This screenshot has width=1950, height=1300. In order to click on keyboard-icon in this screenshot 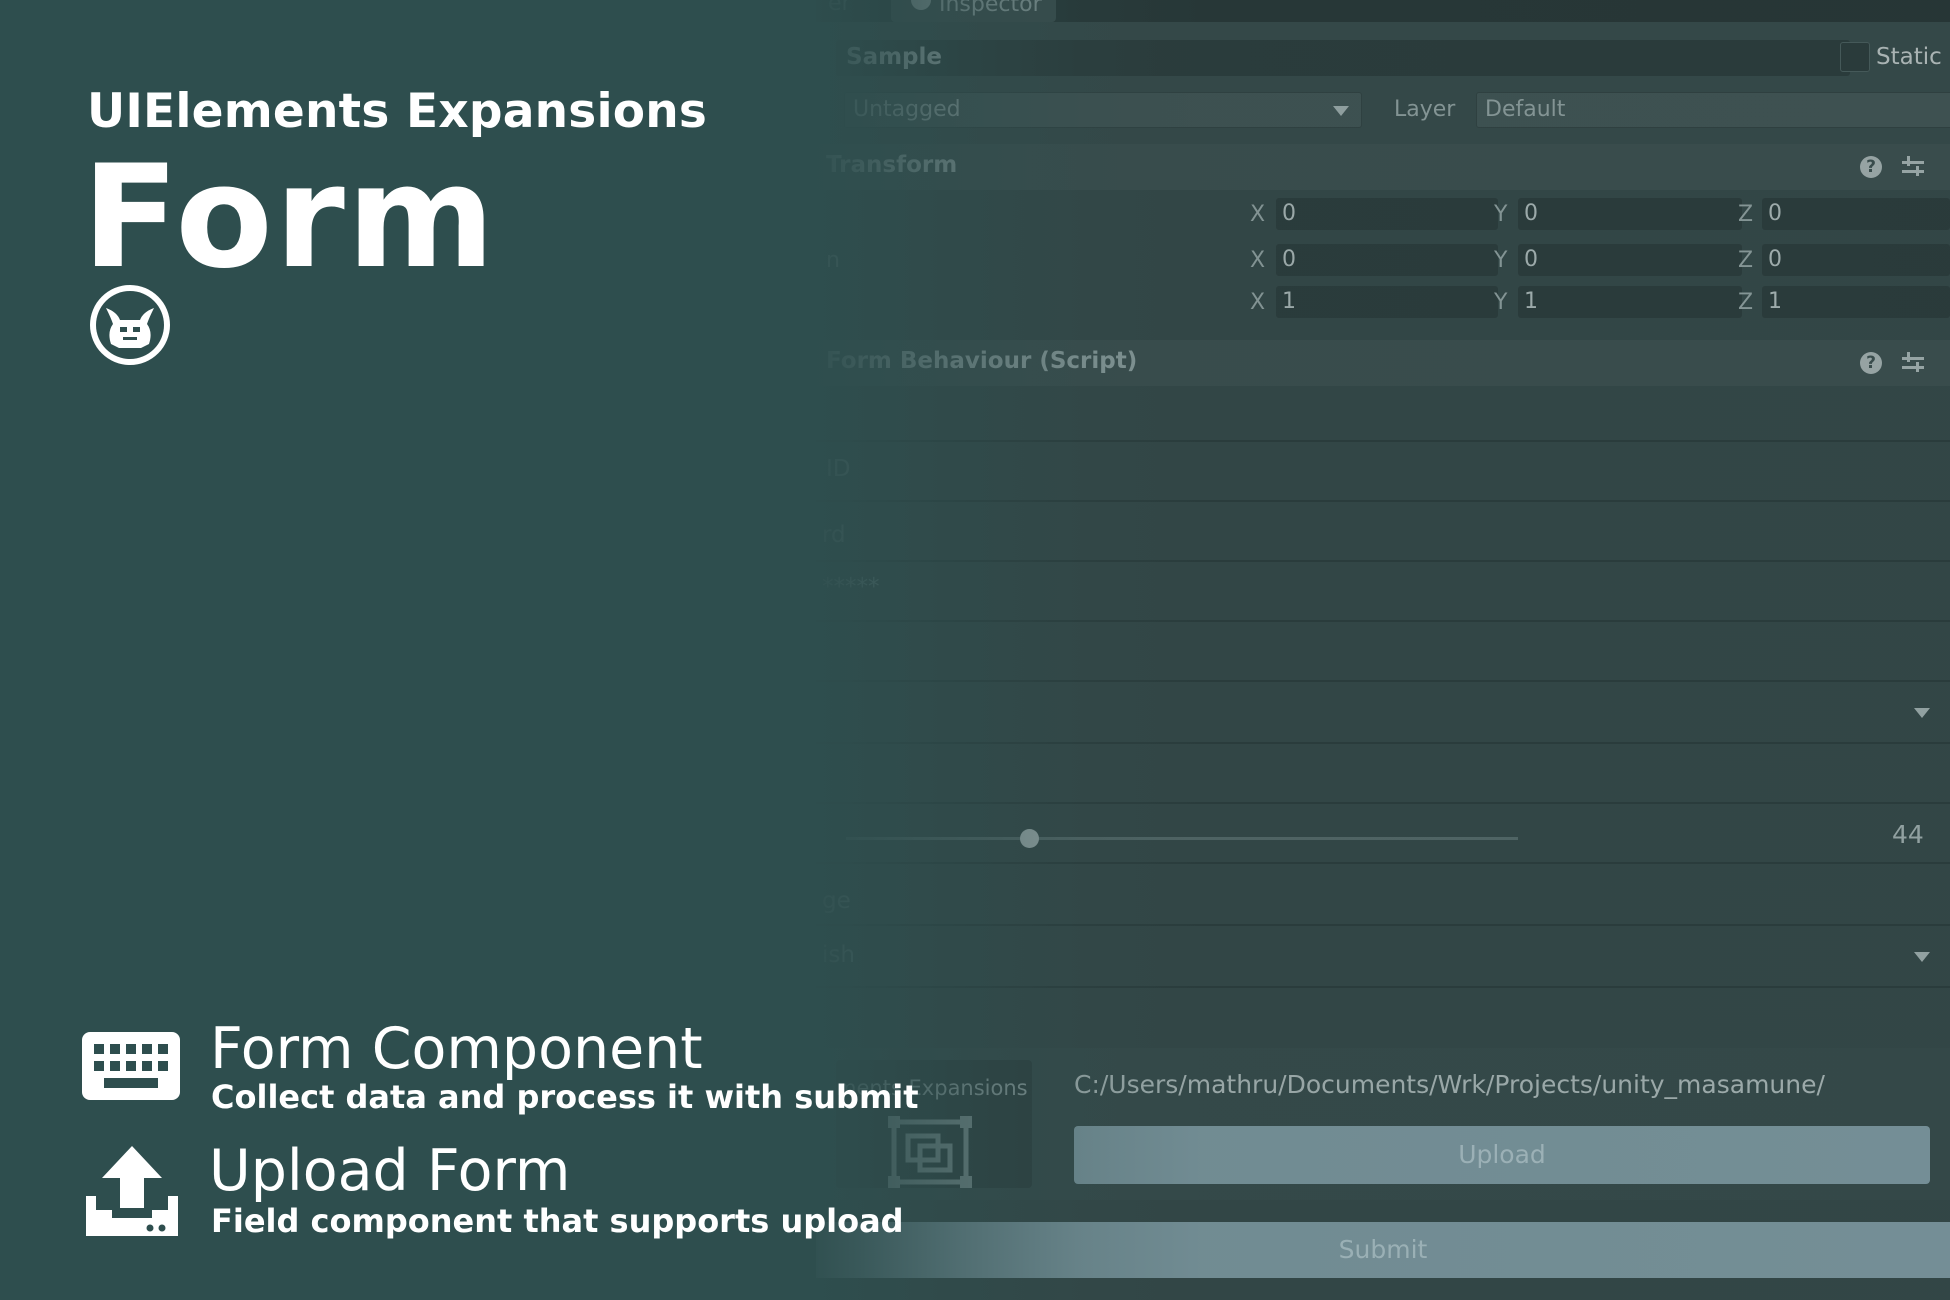, I will do `click(131, 1066)`.